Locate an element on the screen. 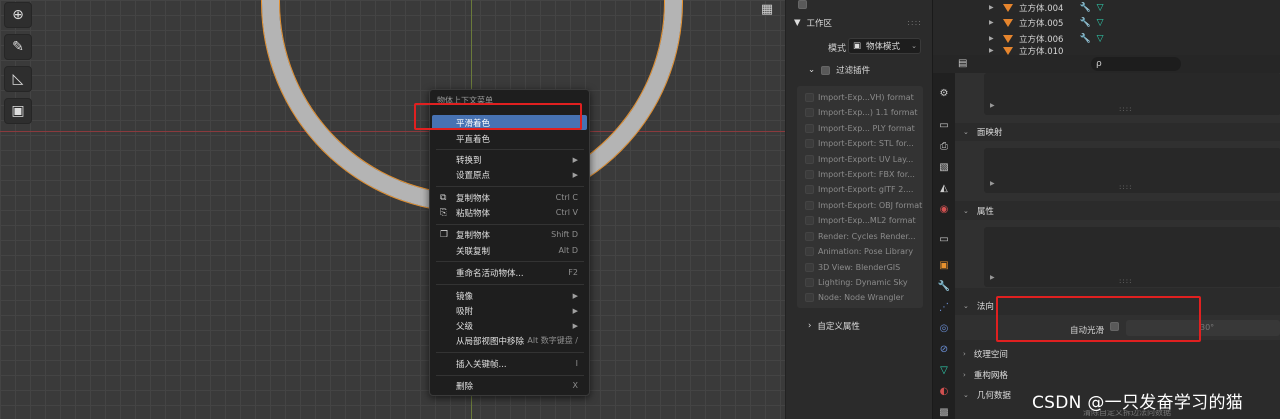 This screenshot has width=1280, height=419. geometry-data-header: ⌄ 几何数据 is located at coordinates (987, 395).